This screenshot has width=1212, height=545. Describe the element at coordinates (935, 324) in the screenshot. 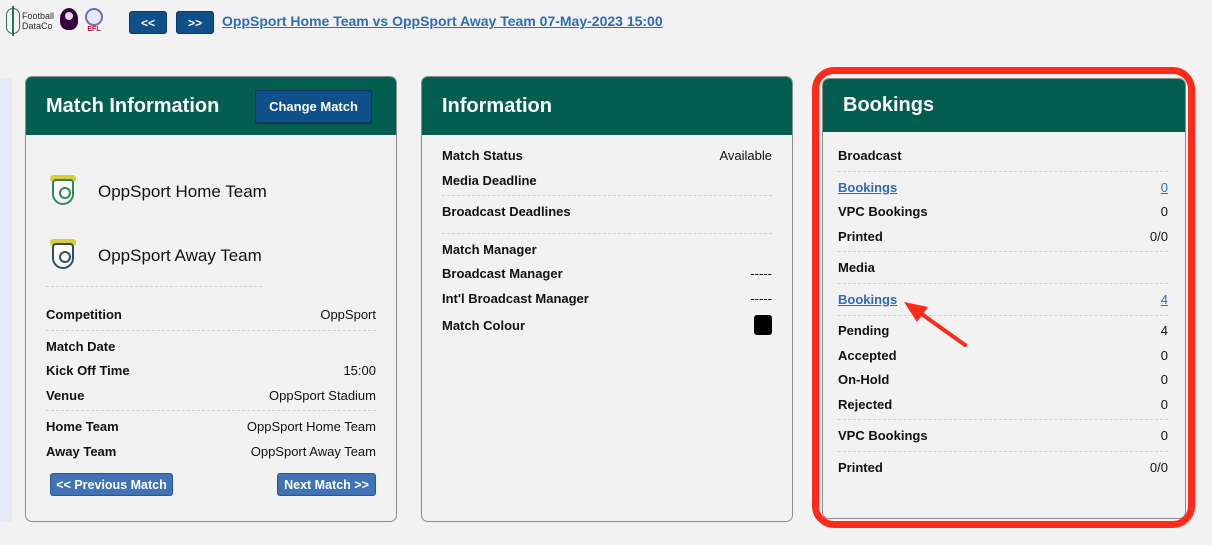

I see `annotation-arrow-icon` at that location.